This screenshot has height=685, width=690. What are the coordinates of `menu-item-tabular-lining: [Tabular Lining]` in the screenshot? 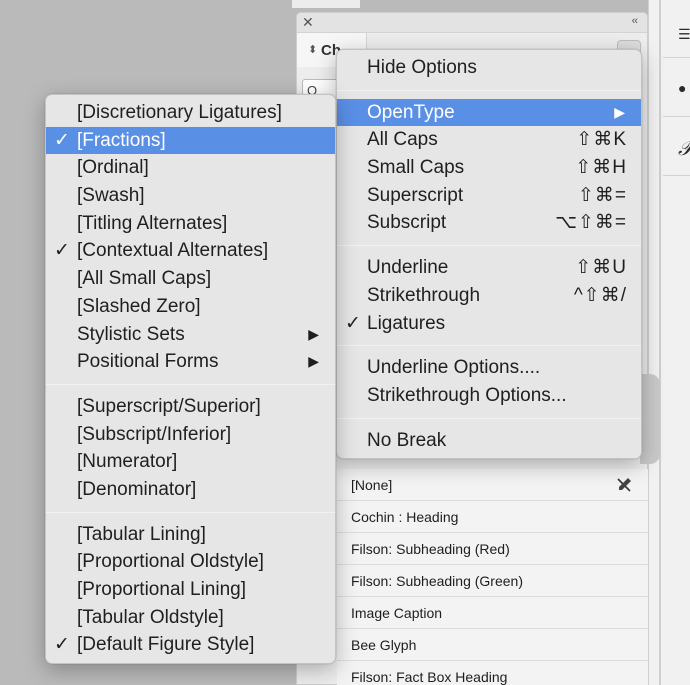 It's located at (190, 535).